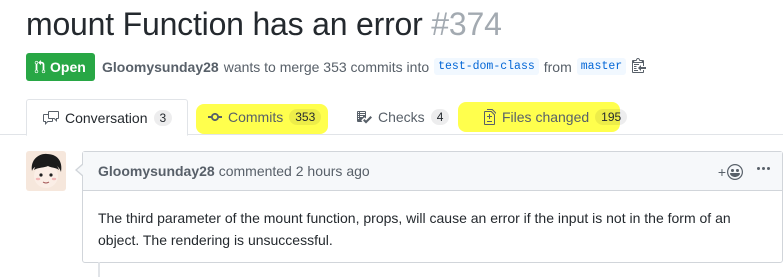  Describe the element at coordinates (46, 171) in the screenshot. I see `avatar` at that location.